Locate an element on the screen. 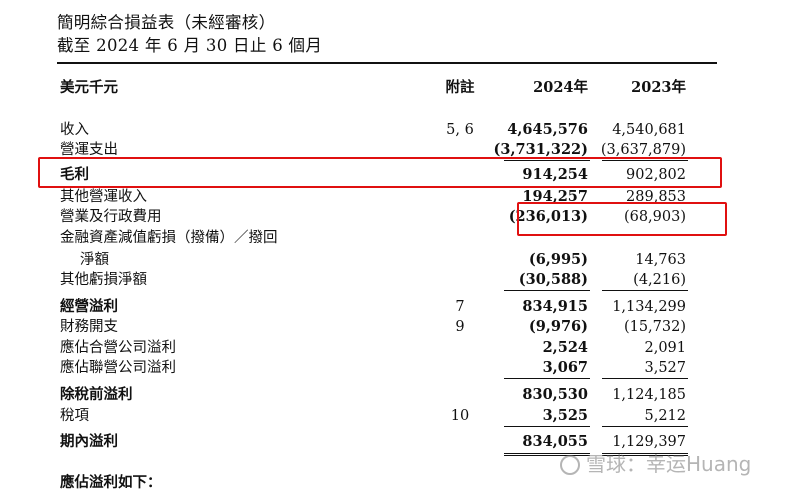 The height and width of the screenshot is (492, 800). row-value-2023: 1,134,299 is located at coordinates (649, 307).